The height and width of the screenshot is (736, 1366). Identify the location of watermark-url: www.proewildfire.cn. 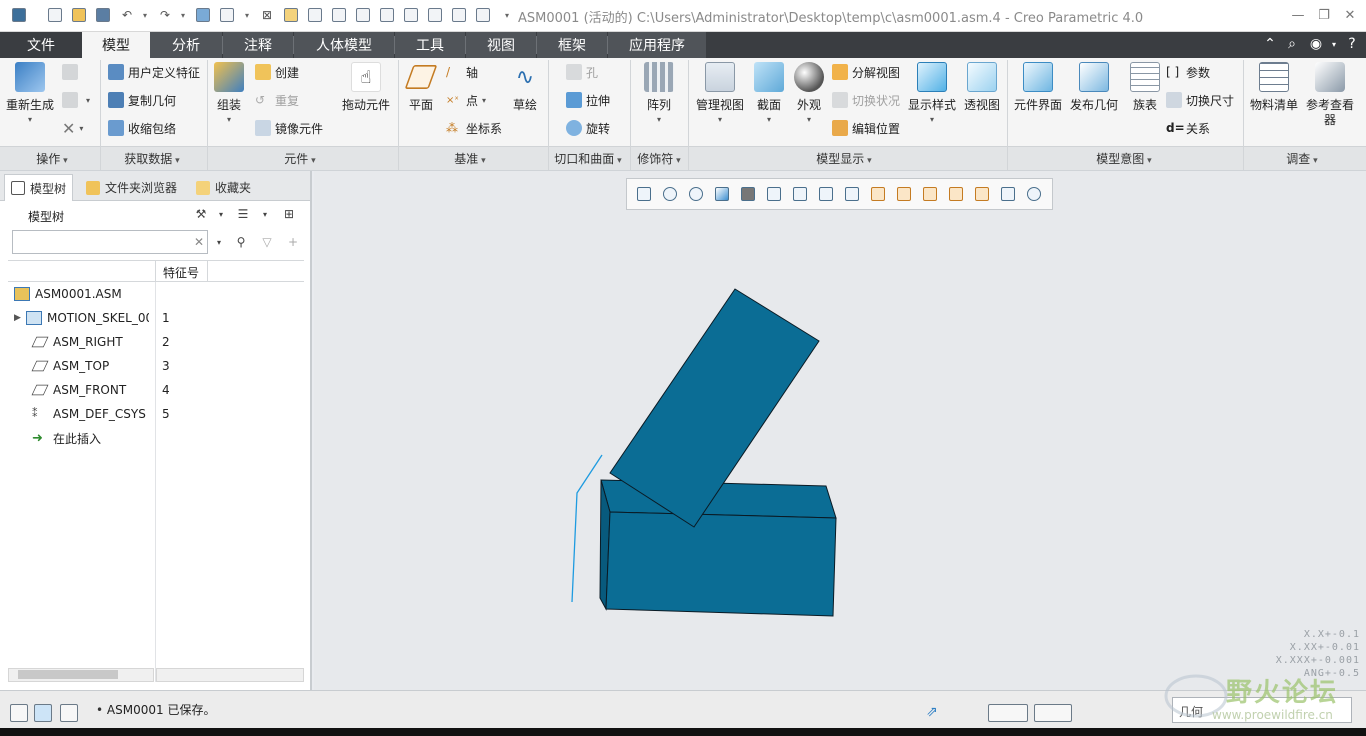
(1272, 715).